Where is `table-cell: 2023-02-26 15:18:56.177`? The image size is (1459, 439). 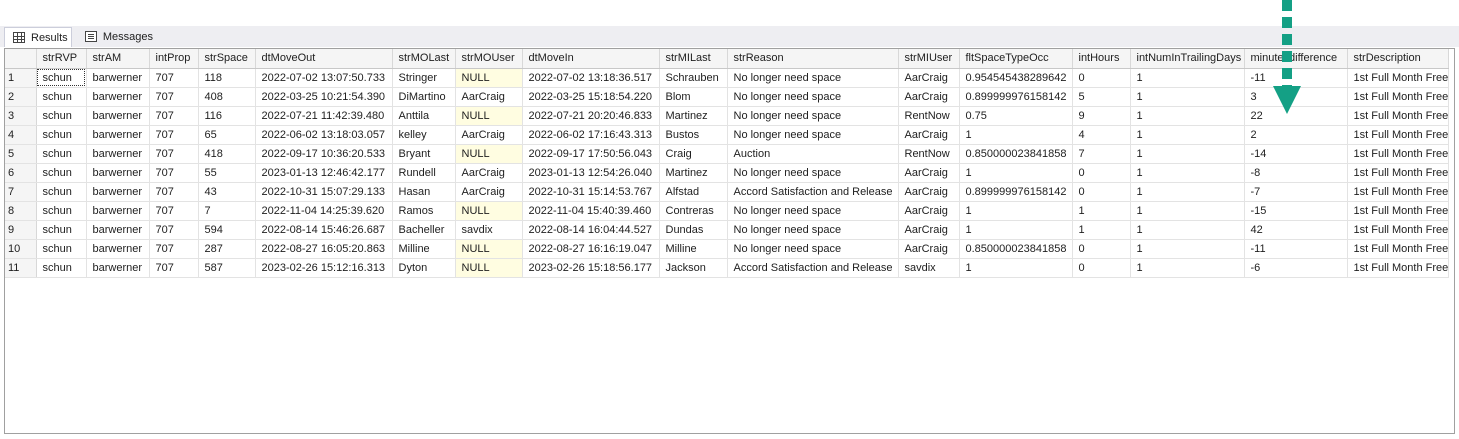
table-cell: 2023-02-26 15:18:56.177 is located at coordinates (591, 268).